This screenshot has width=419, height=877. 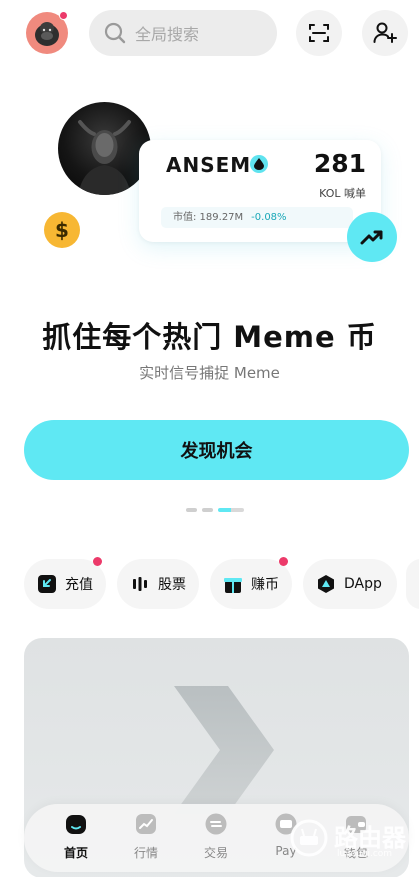 I want to click on discover-opportunities-button: 发现机会, so click(x=216, y=450).